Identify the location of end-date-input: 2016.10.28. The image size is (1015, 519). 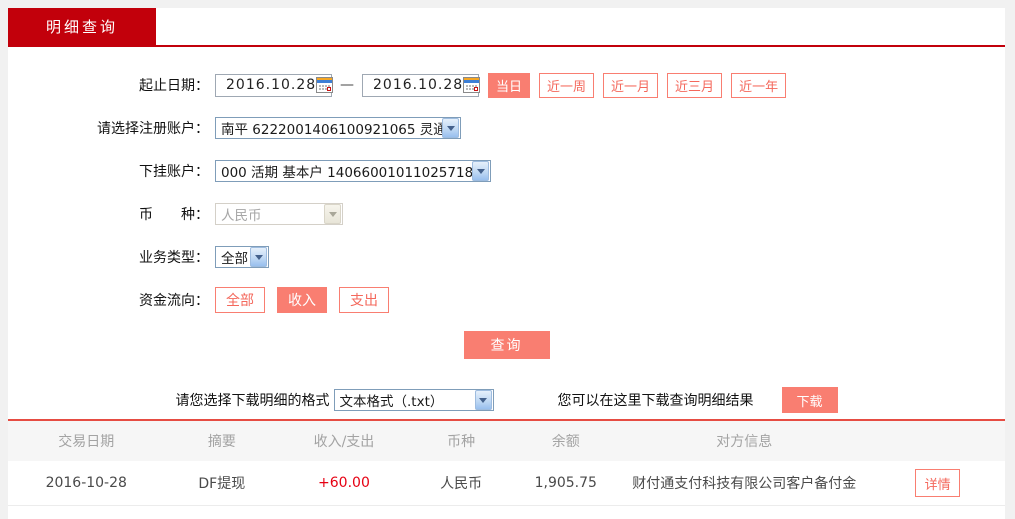
(421, 85).